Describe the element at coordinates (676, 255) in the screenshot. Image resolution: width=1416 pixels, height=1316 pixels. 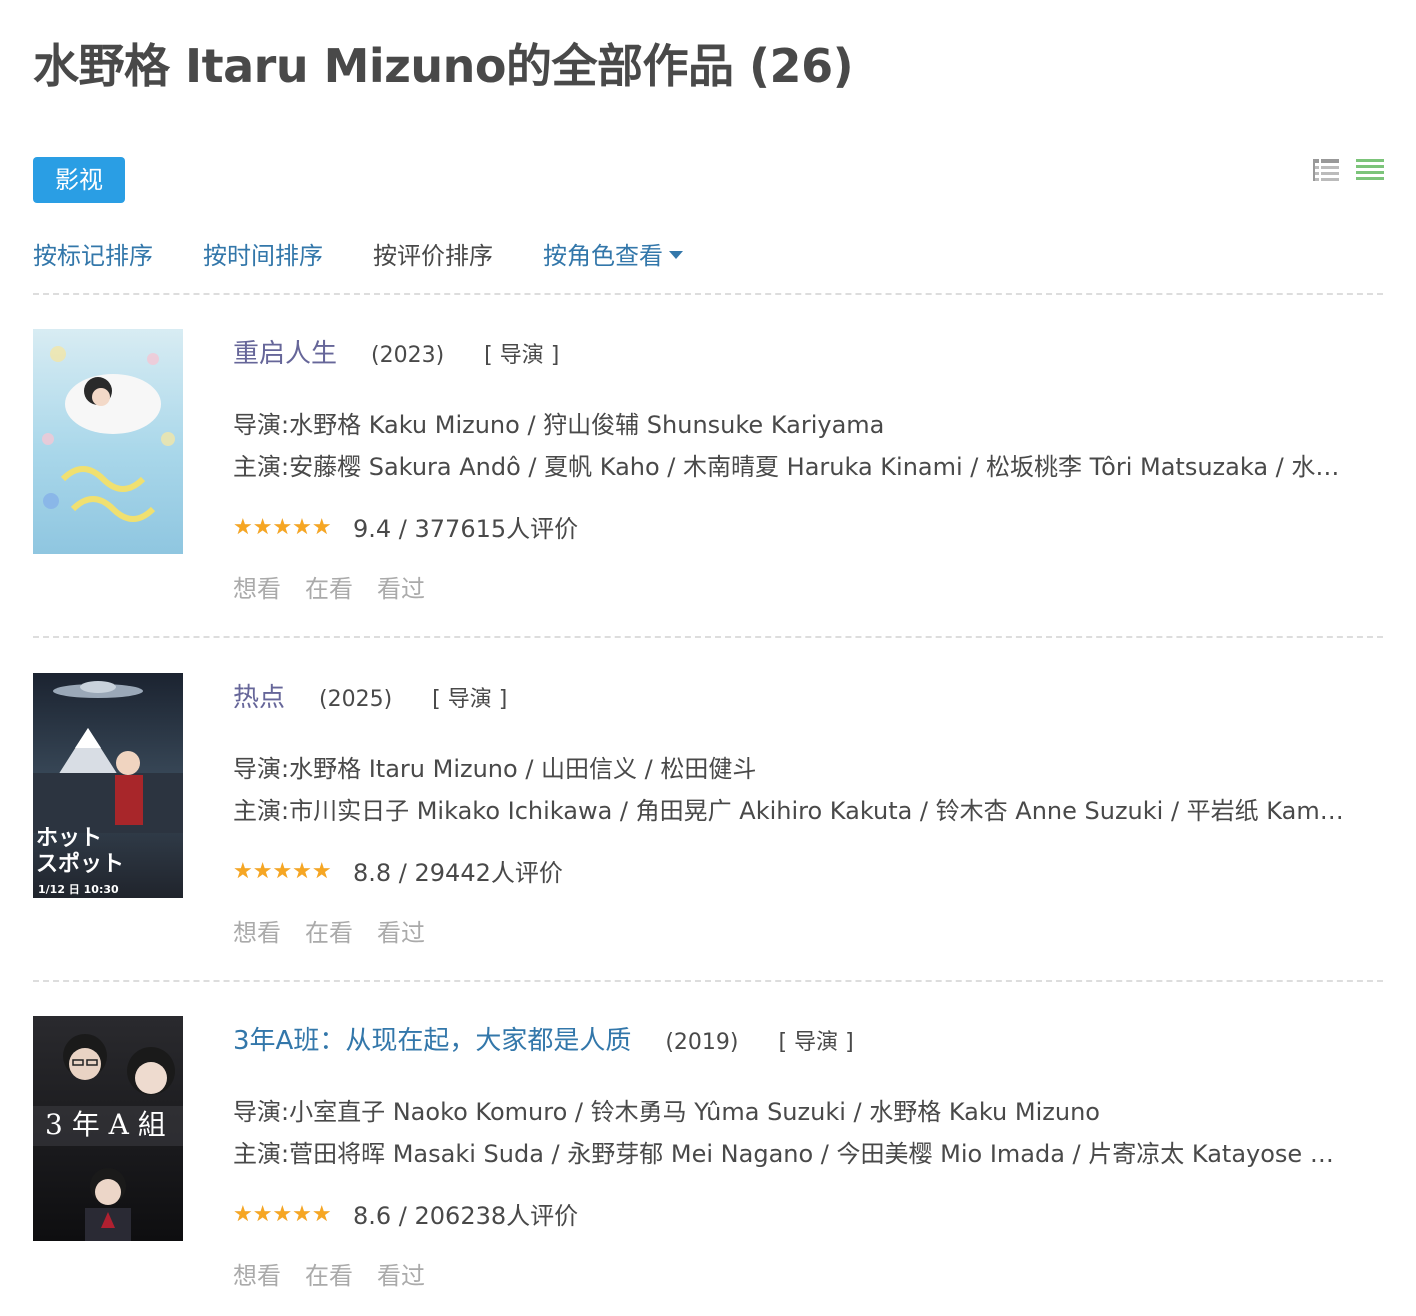
I see `chevron-down-icon` at that location.